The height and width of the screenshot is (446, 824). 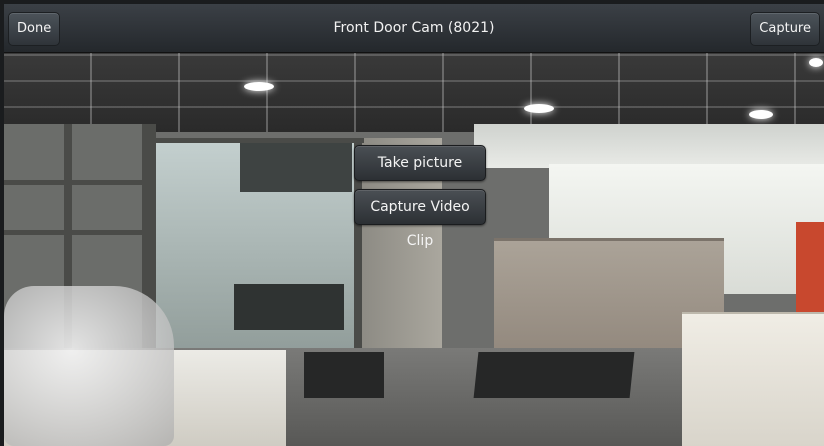 I want to click on scene-back-wall, so click(x=649, y=146).